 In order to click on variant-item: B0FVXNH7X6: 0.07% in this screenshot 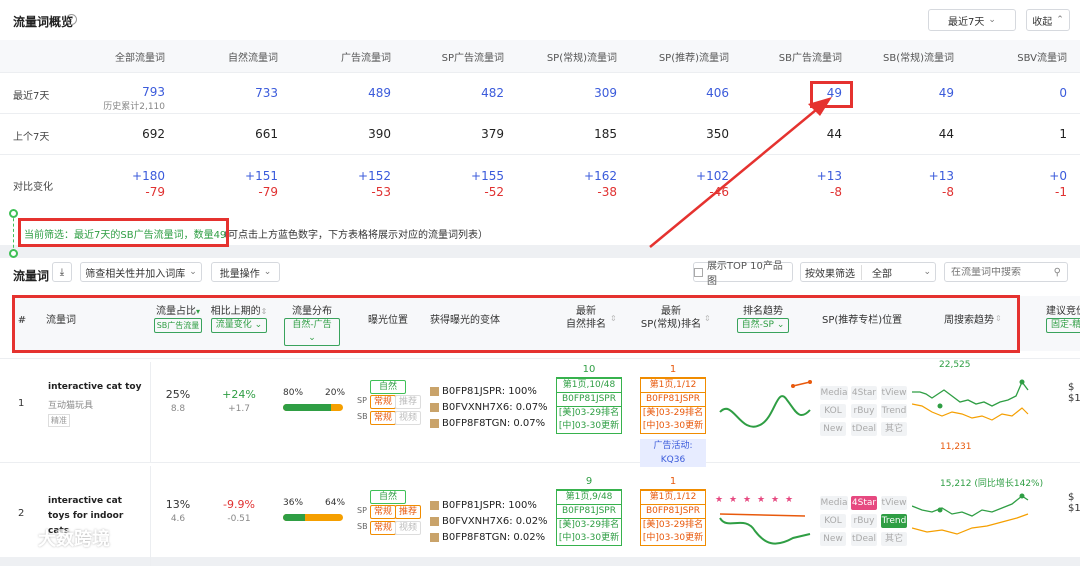, I will do `click(489, 407)`.